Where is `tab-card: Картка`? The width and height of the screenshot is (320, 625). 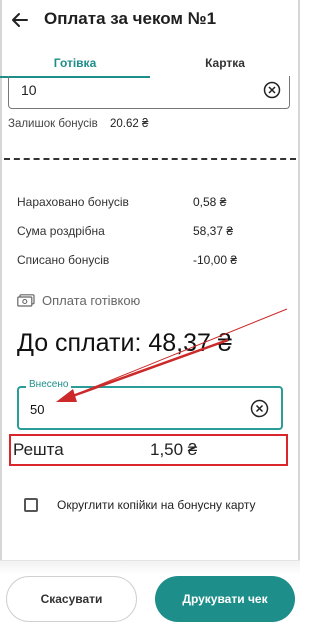 tab-card: Картка is located at coordinates (225, 63).